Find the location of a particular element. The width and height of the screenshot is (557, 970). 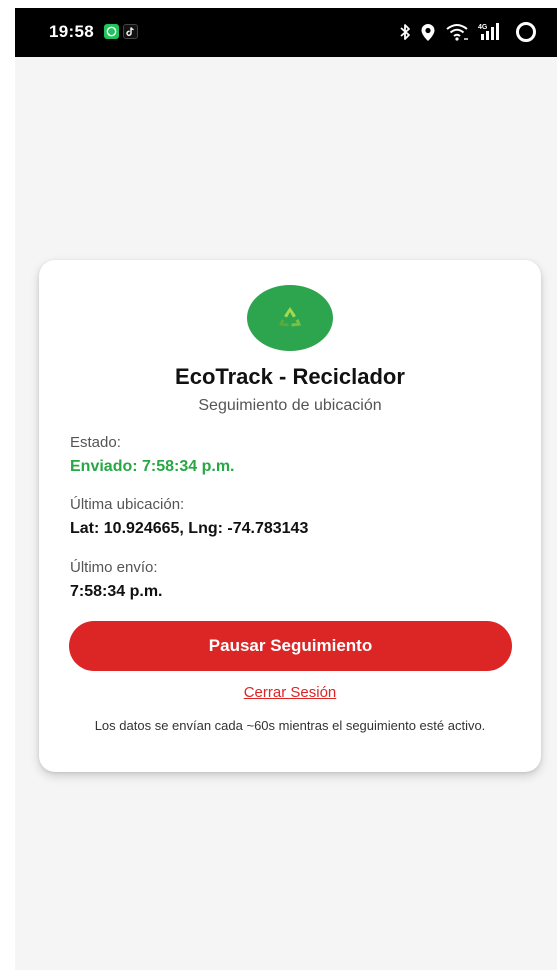

pause-tracking-button: Pausar Seguimiento is located at coordinates (290, 646).